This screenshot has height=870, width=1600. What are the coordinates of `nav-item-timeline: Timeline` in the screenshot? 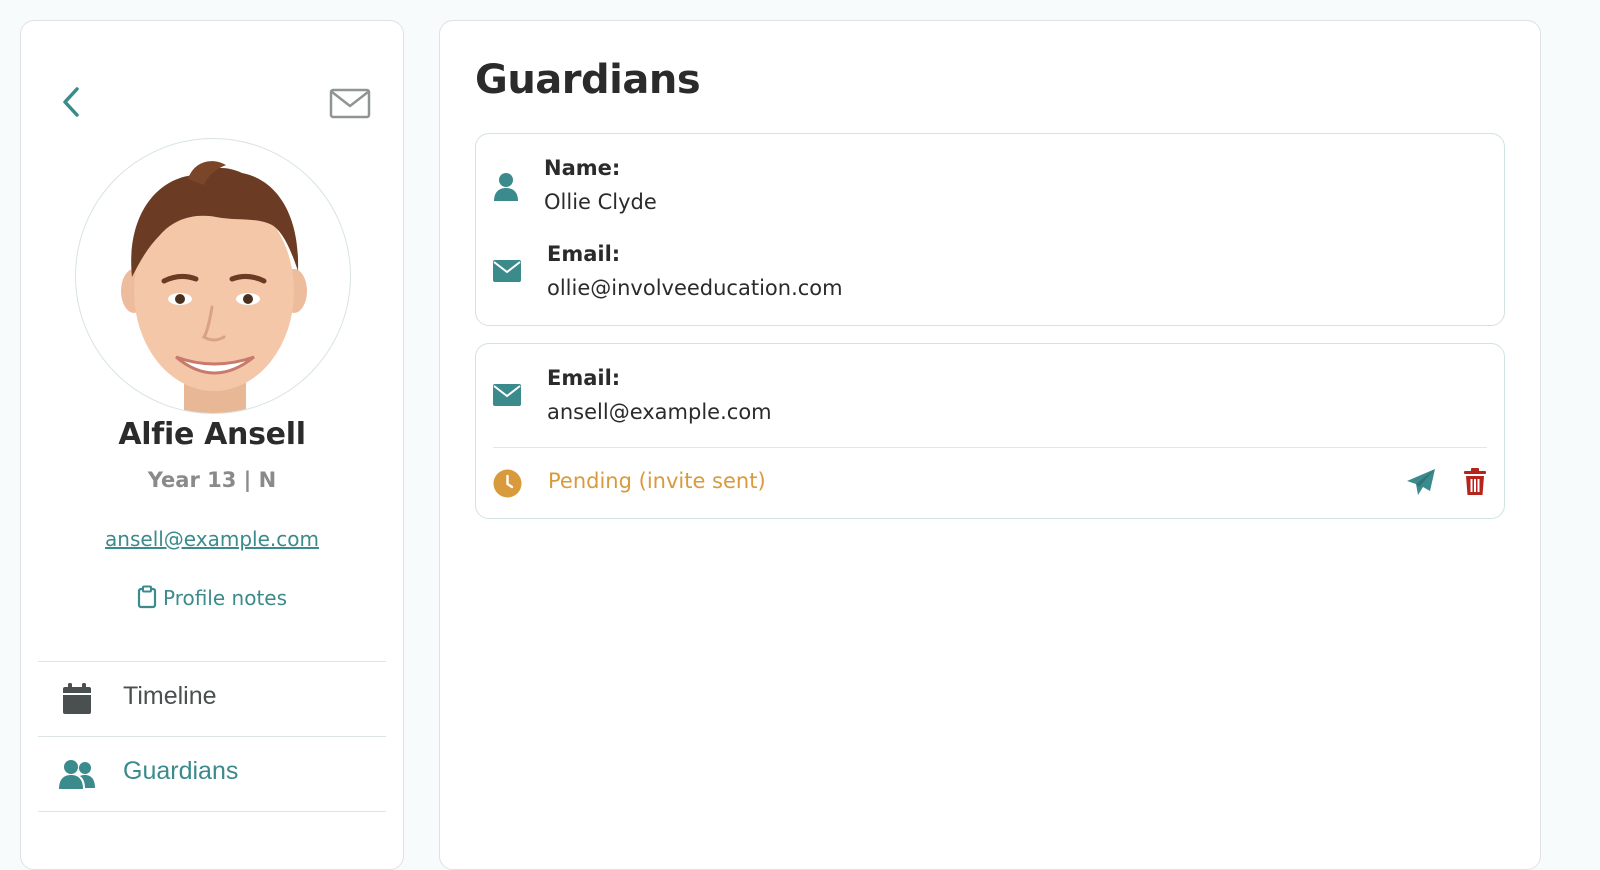 It's located at (212, 699).